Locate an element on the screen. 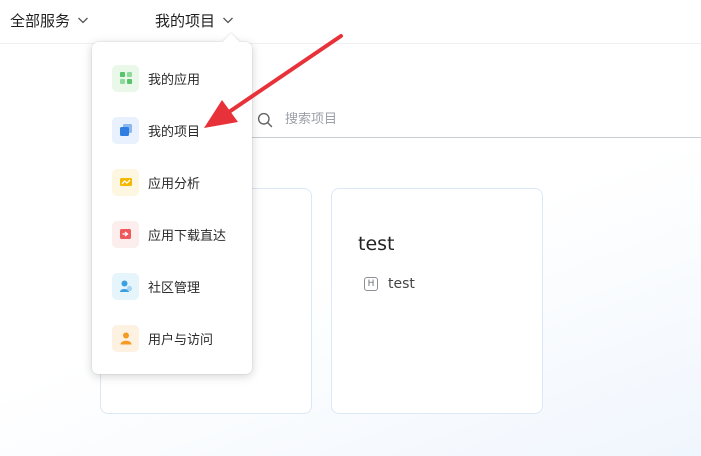 The image size is (701, 456). user-icon is located at coordinates (125, 338).